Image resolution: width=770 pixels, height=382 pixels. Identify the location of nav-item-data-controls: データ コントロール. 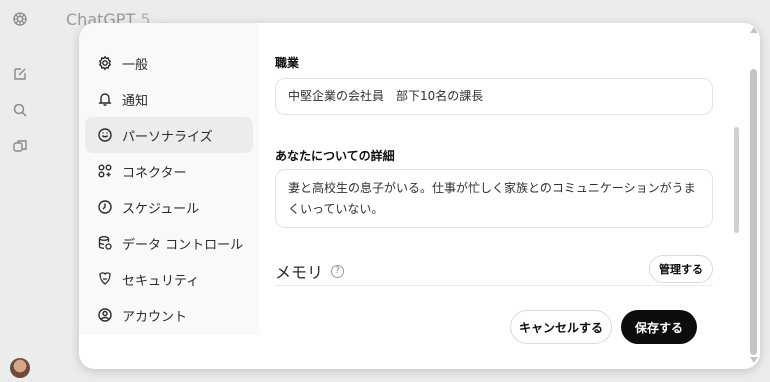
(169, 243).